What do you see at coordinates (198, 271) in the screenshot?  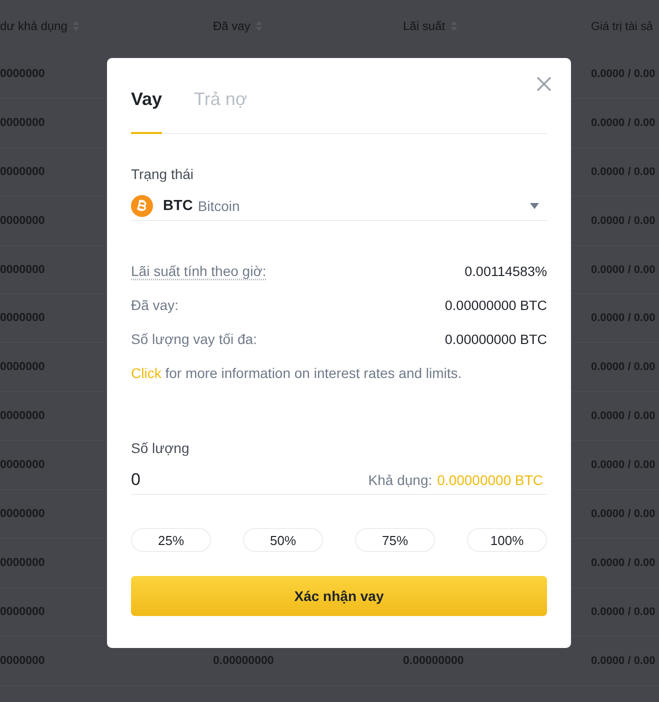 I see `detail-label: Lãi suất tính theo giờ:` at bounding box center [198, 271].